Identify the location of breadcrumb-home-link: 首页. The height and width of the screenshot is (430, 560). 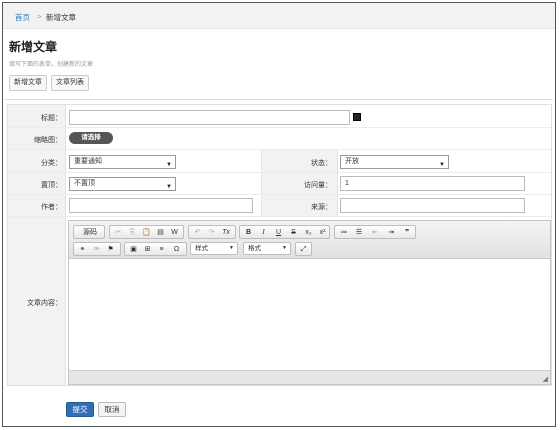
(22, 17).